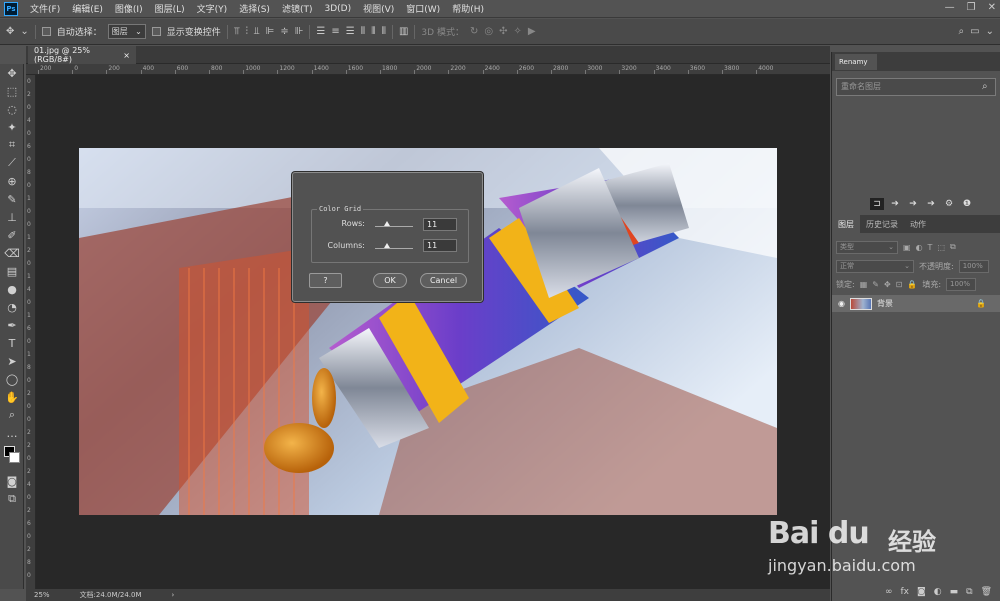  Describe the element at coordinates (912, 284) in the screenshot. I see `lock-all-icon: 🔒` at that location.